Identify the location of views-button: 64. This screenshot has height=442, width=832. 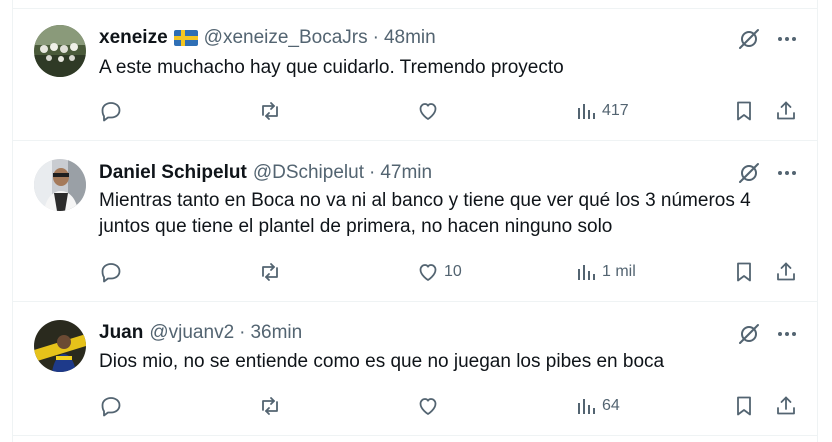
(597, 406).